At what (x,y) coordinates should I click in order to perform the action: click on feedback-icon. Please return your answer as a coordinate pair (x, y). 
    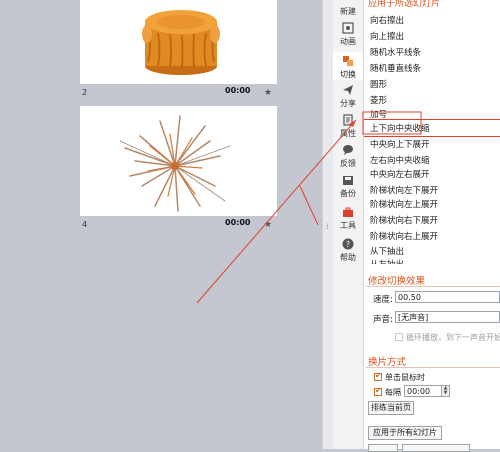
    Looking at the image, I should click on (348, 150).